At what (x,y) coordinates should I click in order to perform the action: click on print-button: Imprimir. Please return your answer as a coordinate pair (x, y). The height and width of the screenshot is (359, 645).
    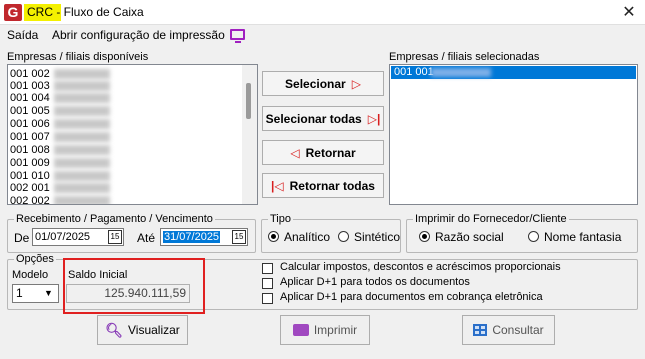
    Looking at the image, I should click on (325, 330).